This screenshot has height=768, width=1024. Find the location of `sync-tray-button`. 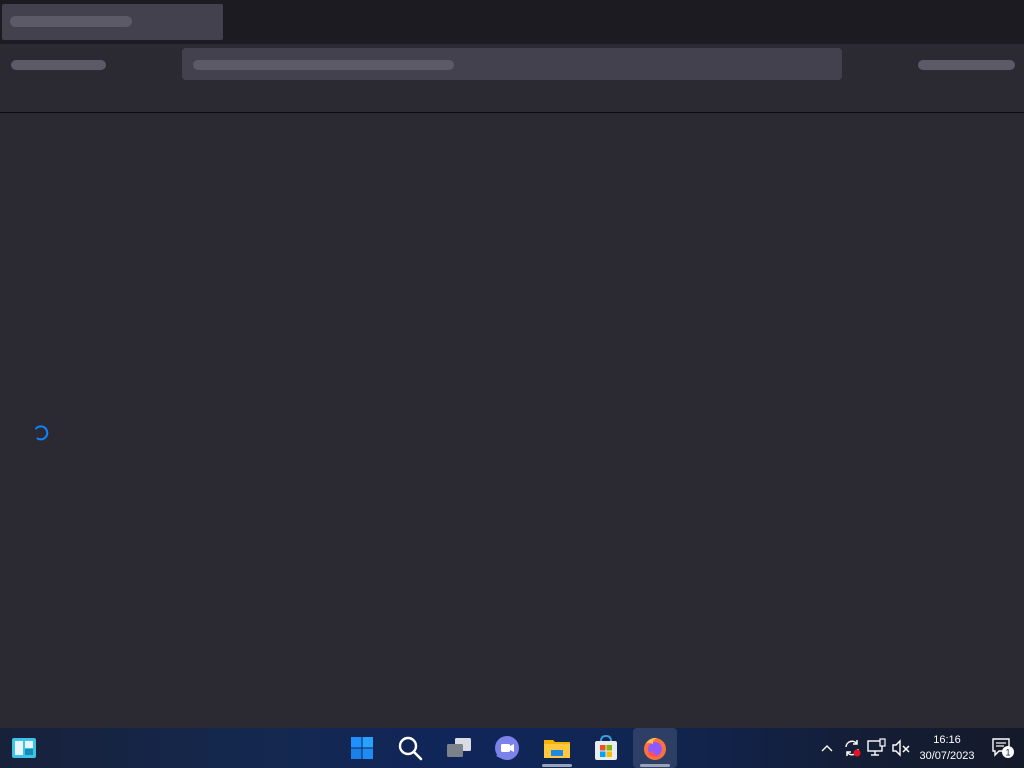

sync-tray-button is located at coordinates (852, 748).